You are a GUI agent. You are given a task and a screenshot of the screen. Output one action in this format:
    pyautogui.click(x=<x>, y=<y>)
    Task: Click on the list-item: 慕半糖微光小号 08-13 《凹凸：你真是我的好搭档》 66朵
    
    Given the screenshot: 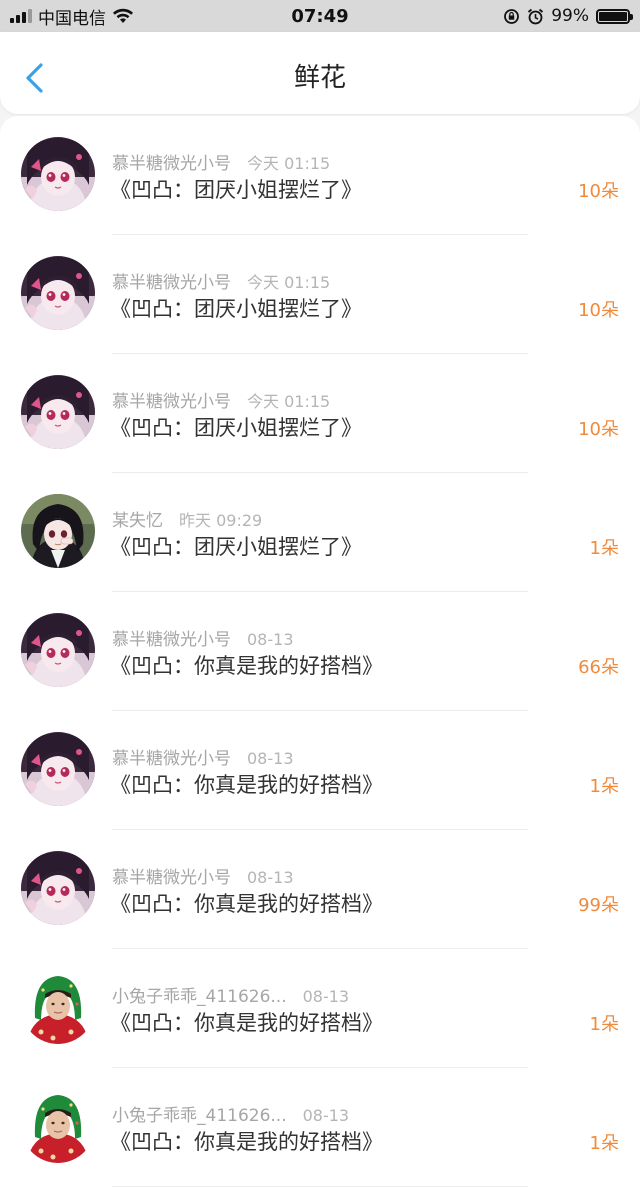 What is the action you would take?
    pyautogui.click(x=320, y=651)
    